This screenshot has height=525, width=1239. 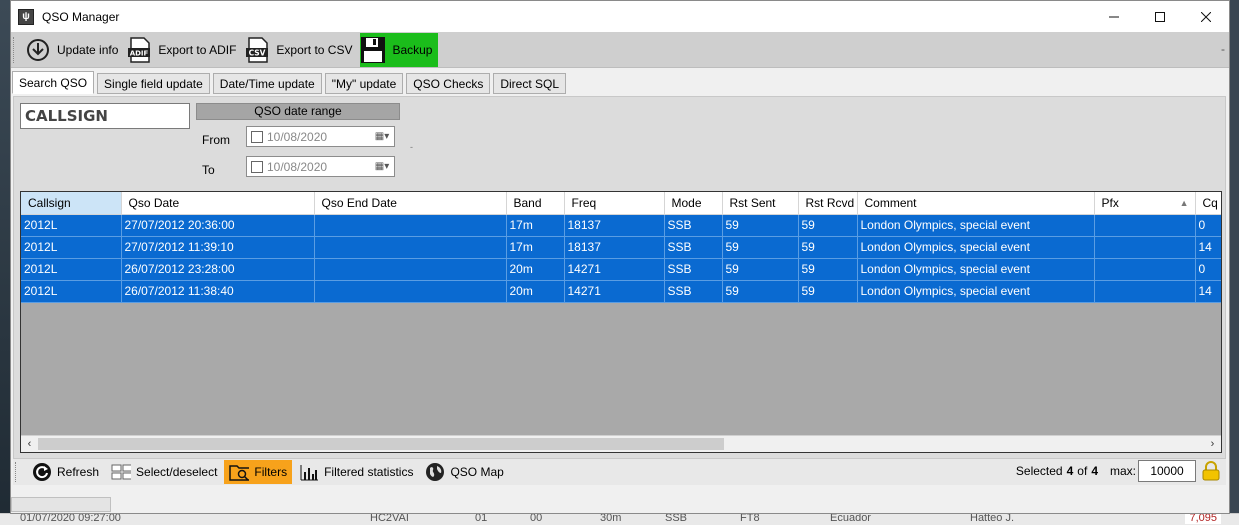 I want to click on qso-map-button: QSO Map, so click(x=464, y=472).